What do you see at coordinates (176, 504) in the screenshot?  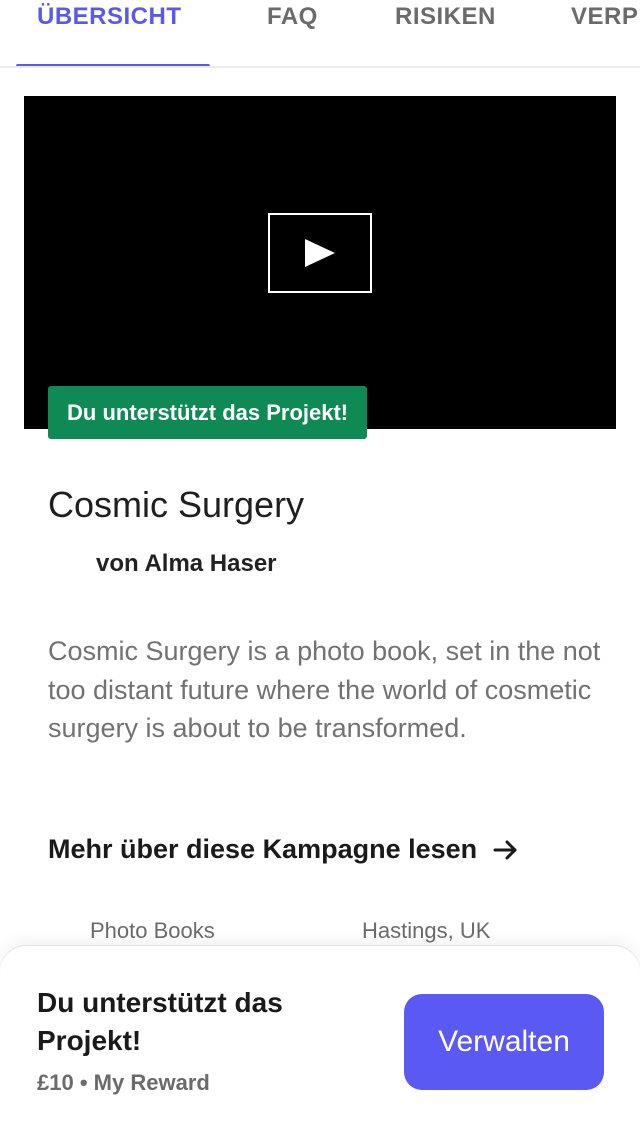 I see `project-title: Cosmic Surgery` at bounding box center [176, 504].